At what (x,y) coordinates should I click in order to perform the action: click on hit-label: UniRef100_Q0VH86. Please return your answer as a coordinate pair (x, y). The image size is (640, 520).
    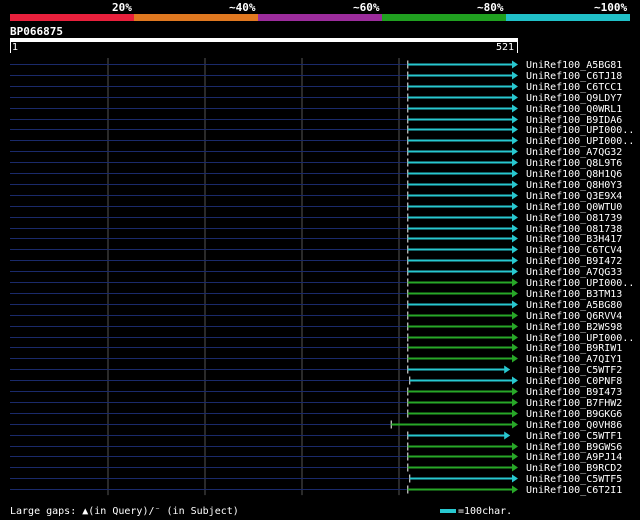
    Looking at the image, I should click on (574, 425).